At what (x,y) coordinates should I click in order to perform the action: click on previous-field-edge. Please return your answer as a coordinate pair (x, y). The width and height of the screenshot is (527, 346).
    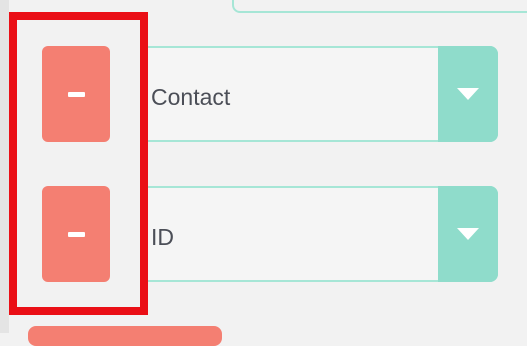
    Looking at the image, I should click on (379, 6).